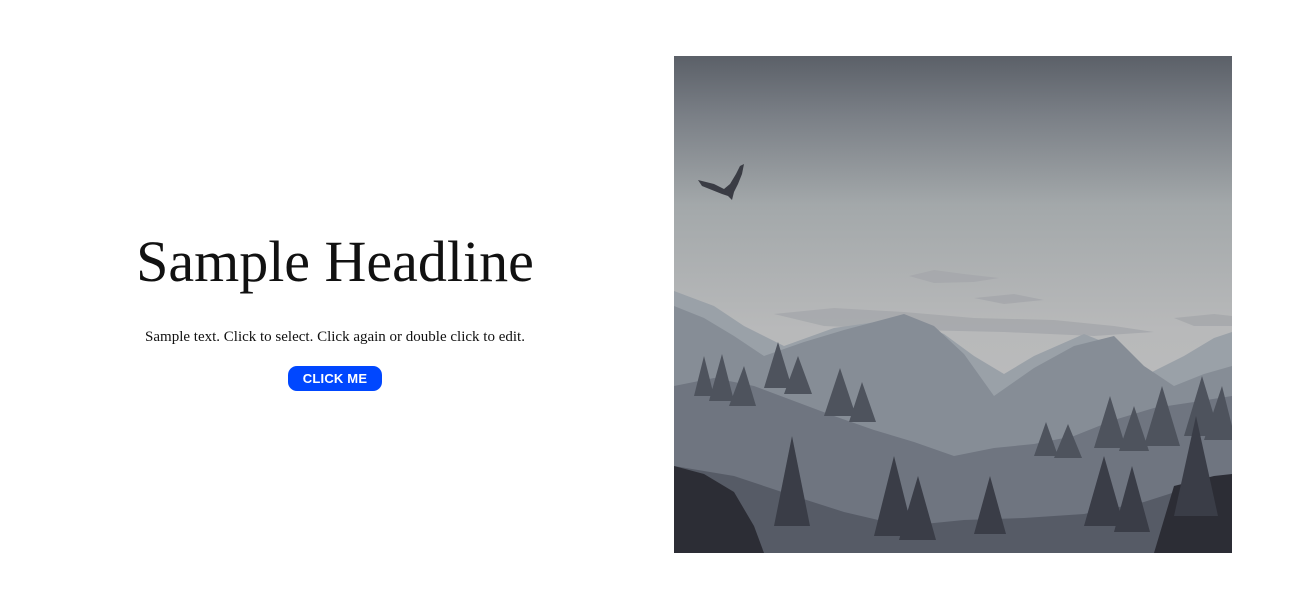 The image size is (1290, 610). Describe the element at coordinates (335, 262) in the screenshot. I see `page-title: Sample Headline` at that location.